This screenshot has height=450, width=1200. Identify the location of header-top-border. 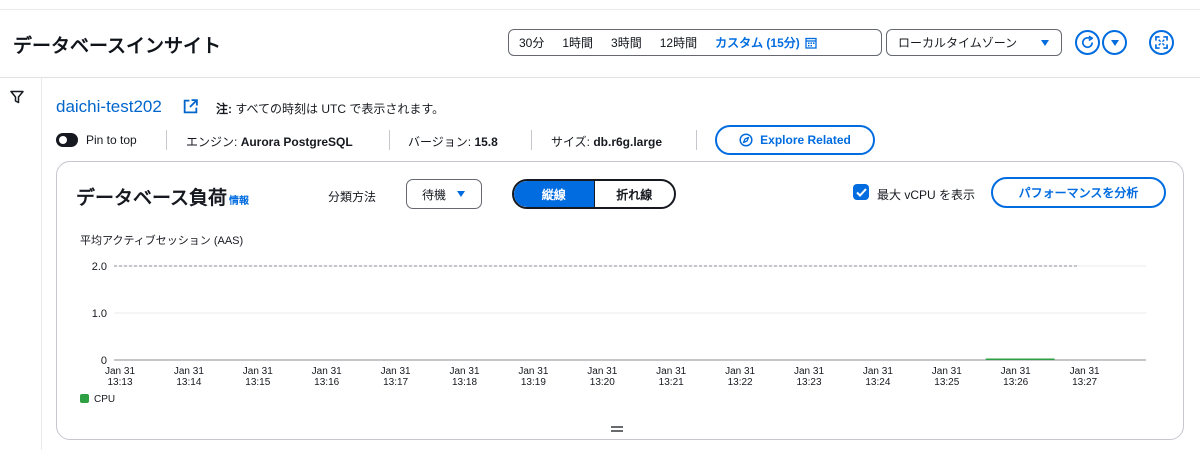
(600, 9).